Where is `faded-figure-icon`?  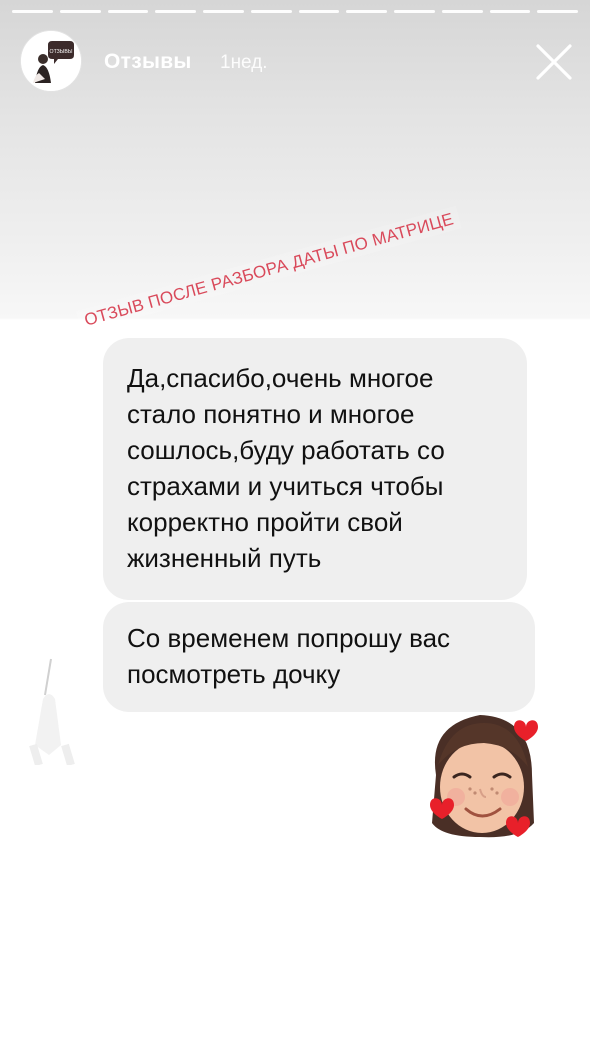
faded-figure-icon is located at coordinates (52, 711).